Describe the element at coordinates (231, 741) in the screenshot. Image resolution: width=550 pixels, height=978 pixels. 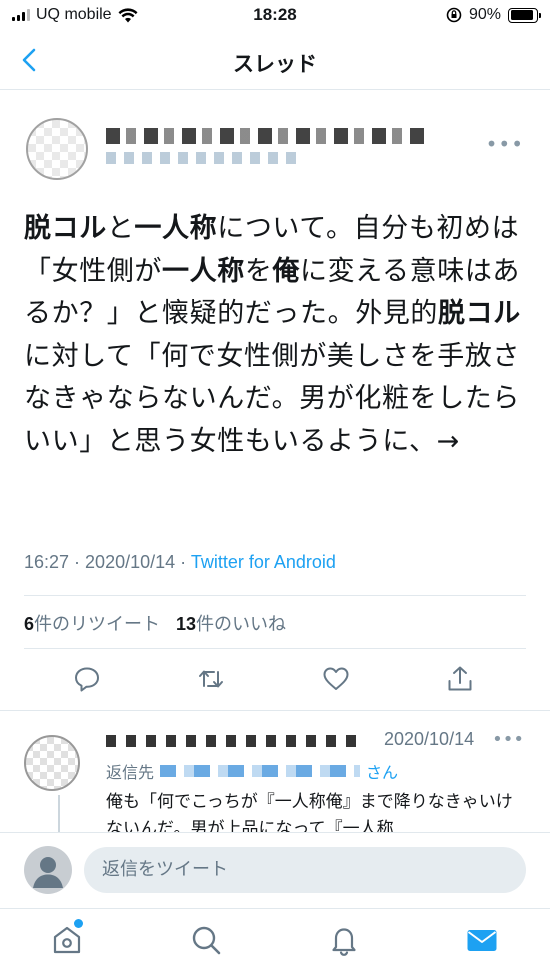
I see `reply-author-redacted` at that location.